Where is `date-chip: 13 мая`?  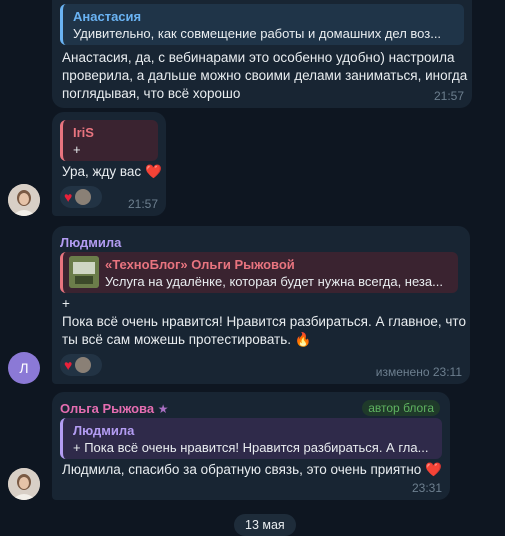 date-chip: 13 мая is located at coordinates (265, 525).